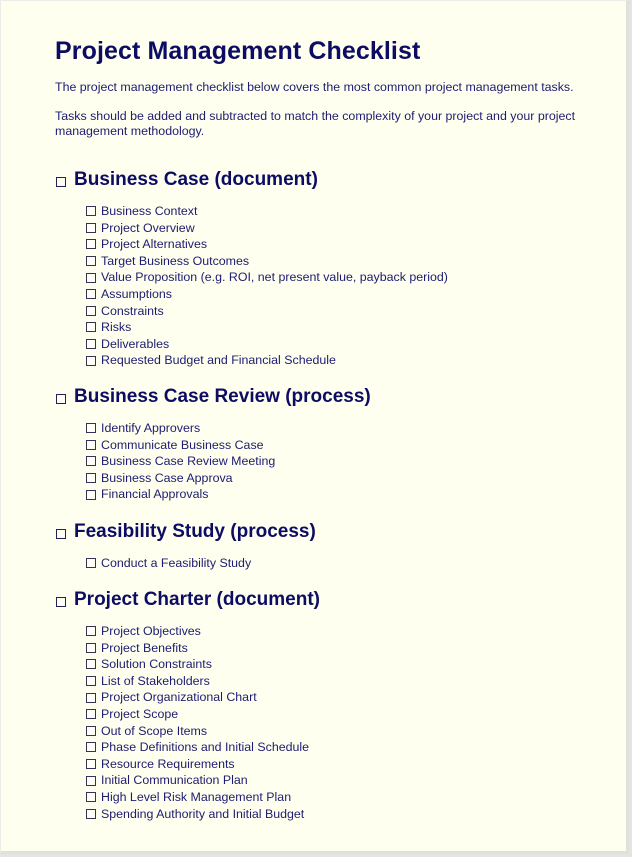 This screenshot has width=632, height=857. I want to click on checklist-item: High Level Risk Management Plan, so click(203, 797).